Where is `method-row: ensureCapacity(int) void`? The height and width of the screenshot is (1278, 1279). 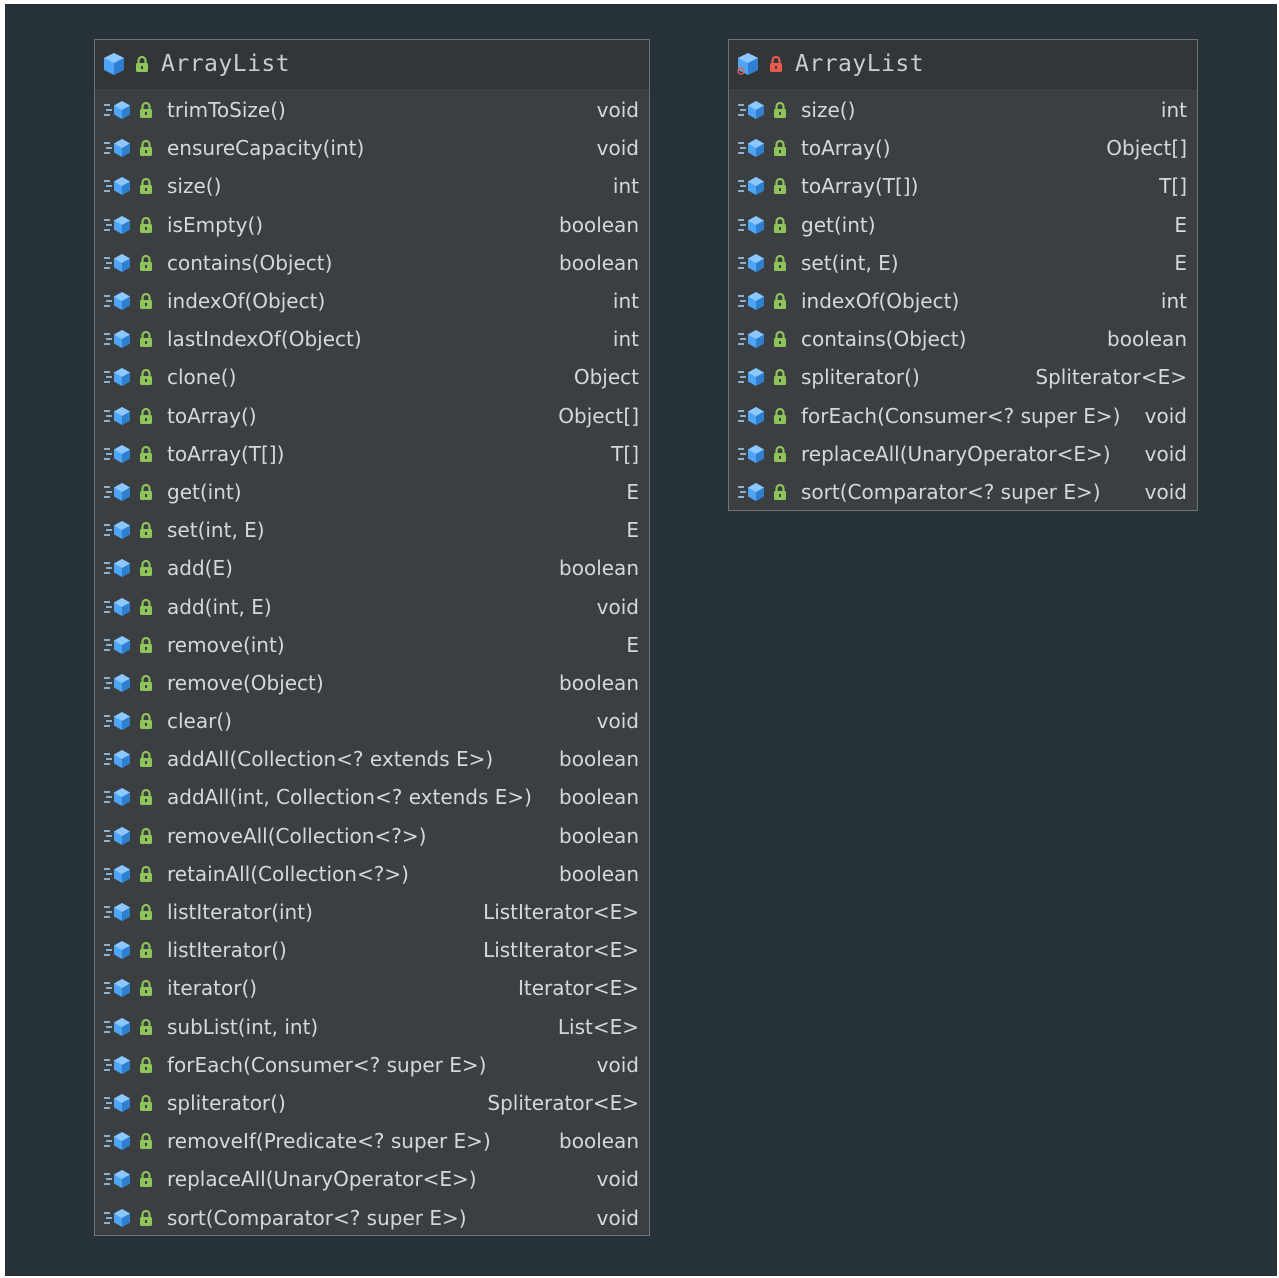 method-row: ensureCapacity(int) void is located at coordinates (372, 148).